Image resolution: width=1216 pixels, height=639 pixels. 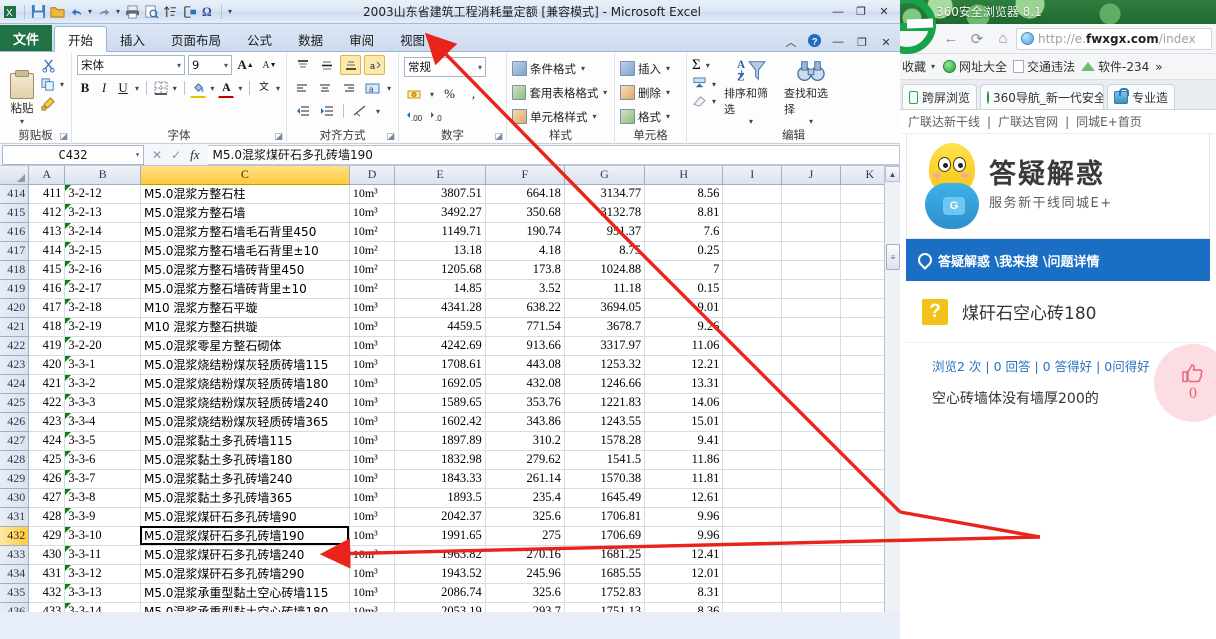 I want to click on font-size-input: 9 ▾, so click(x=210, y=65).